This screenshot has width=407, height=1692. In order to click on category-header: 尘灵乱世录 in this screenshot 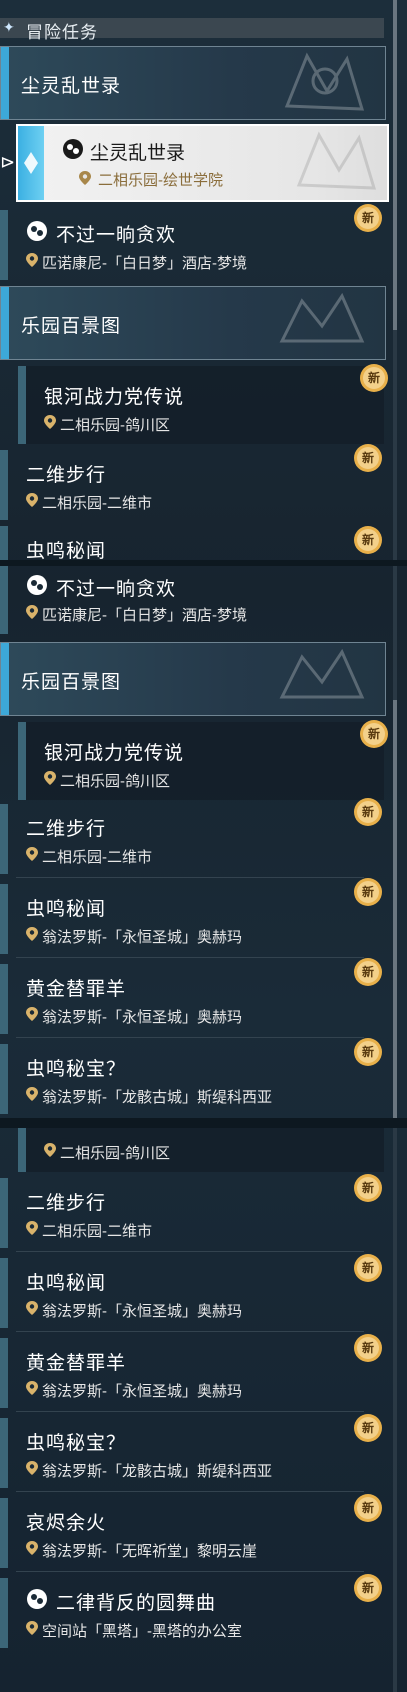, I will do `click(193, 83)`.